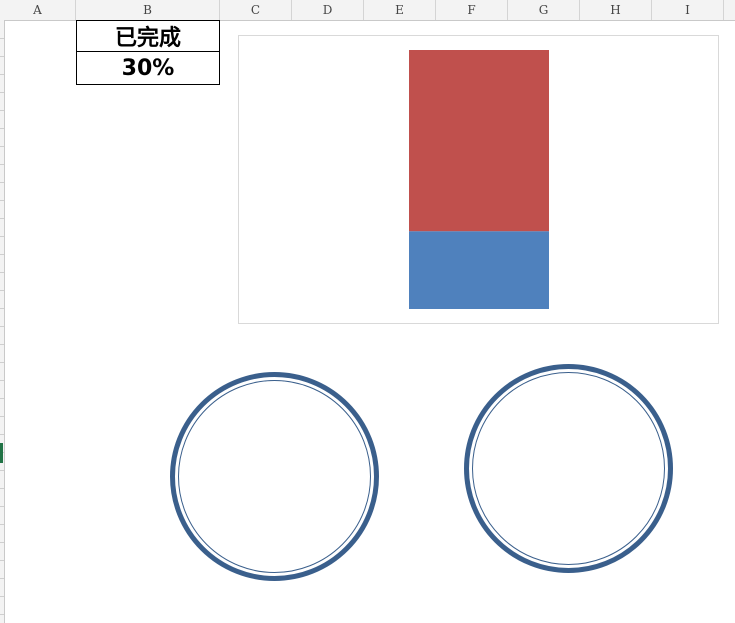 This screenshot has width=735, height=623. I want to click on column-header-i: I, so click(688, 10).